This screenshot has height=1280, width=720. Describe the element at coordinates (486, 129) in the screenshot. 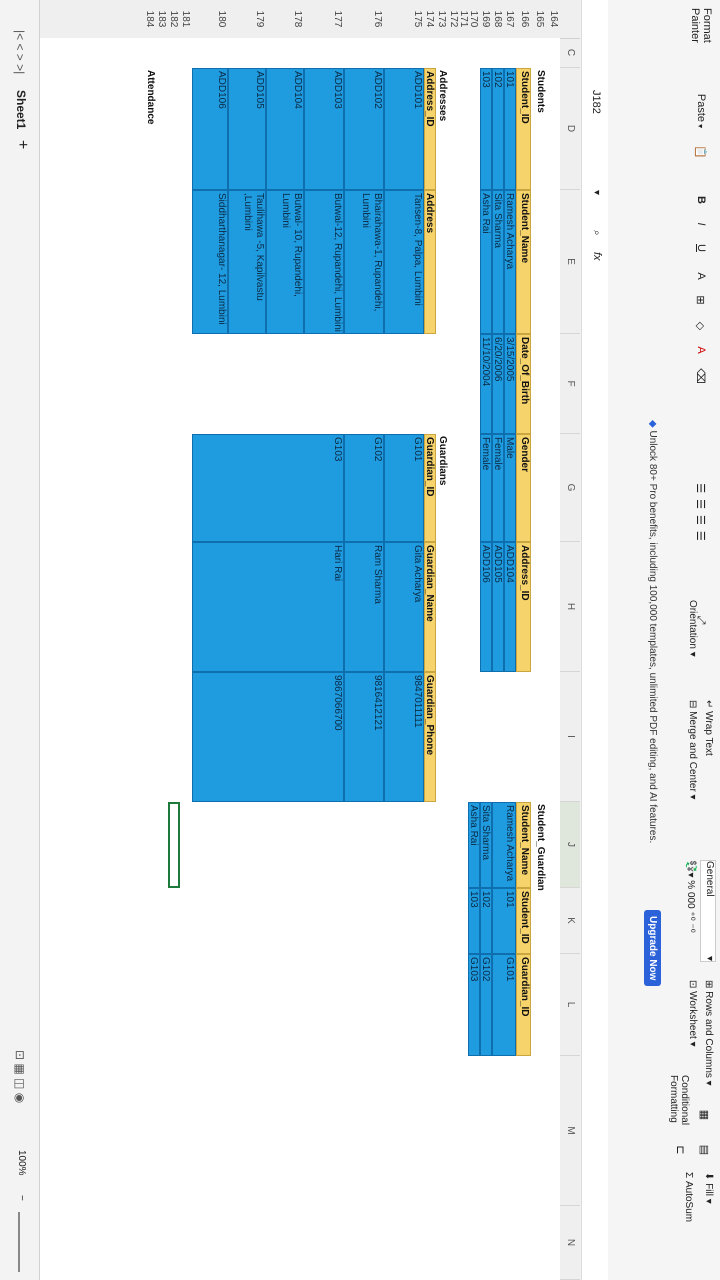

I see `table-cell: 103` at that location.